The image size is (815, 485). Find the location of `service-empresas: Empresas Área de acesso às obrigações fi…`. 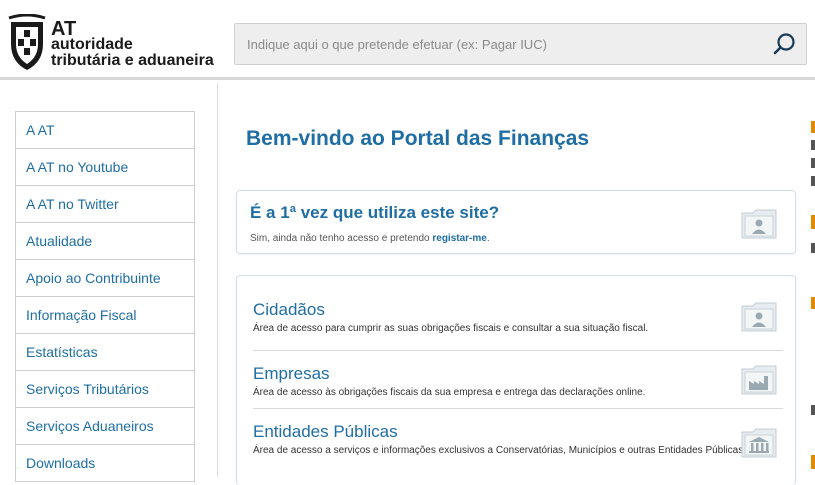

service-empresas: Empresas Área de acesso às obrigações fi… is located at coordinates (518, 381).